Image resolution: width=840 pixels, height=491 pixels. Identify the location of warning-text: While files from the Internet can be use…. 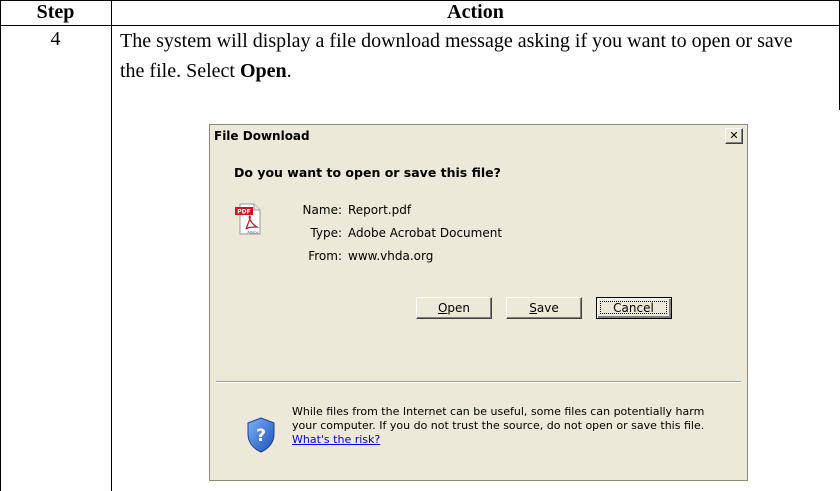
(498, 418).